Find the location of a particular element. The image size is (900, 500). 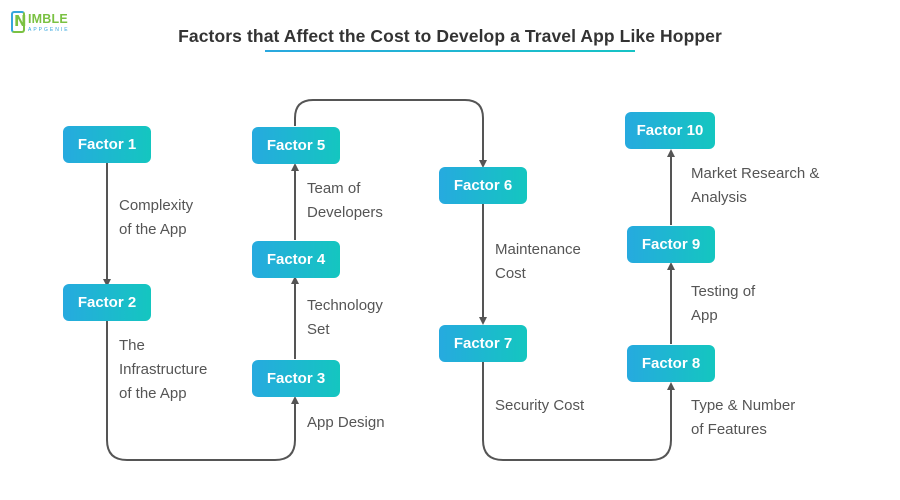

factor-9-box: Factor 9 is located at coordinates (671, 244).